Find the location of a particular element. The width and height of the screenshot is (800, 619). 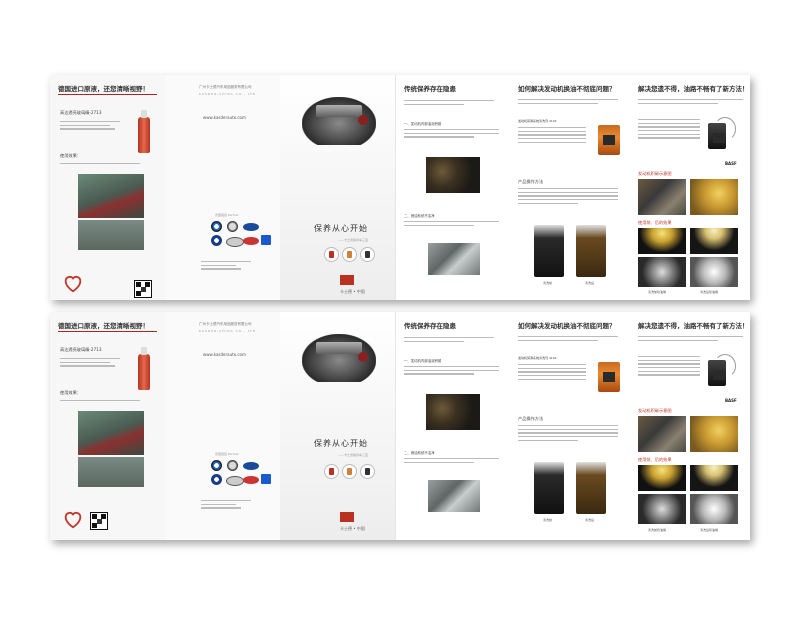

effect-label: 使用前、后的效果 is located at coordinates (655, 222).